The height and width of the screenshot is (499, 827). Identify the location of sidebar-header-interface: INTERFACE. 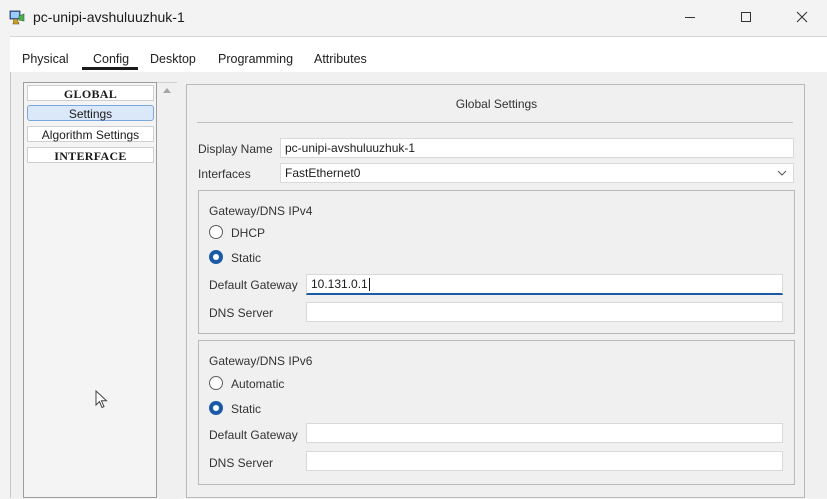
(90, 155).